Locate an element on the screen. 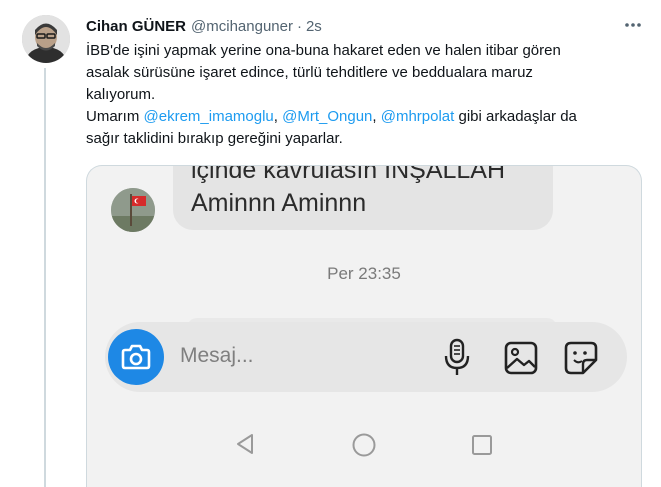 Image resolution: width=661 pixels, height=487 pixels. mention-link: @mhrpolat is located at coordinates (418, 116).